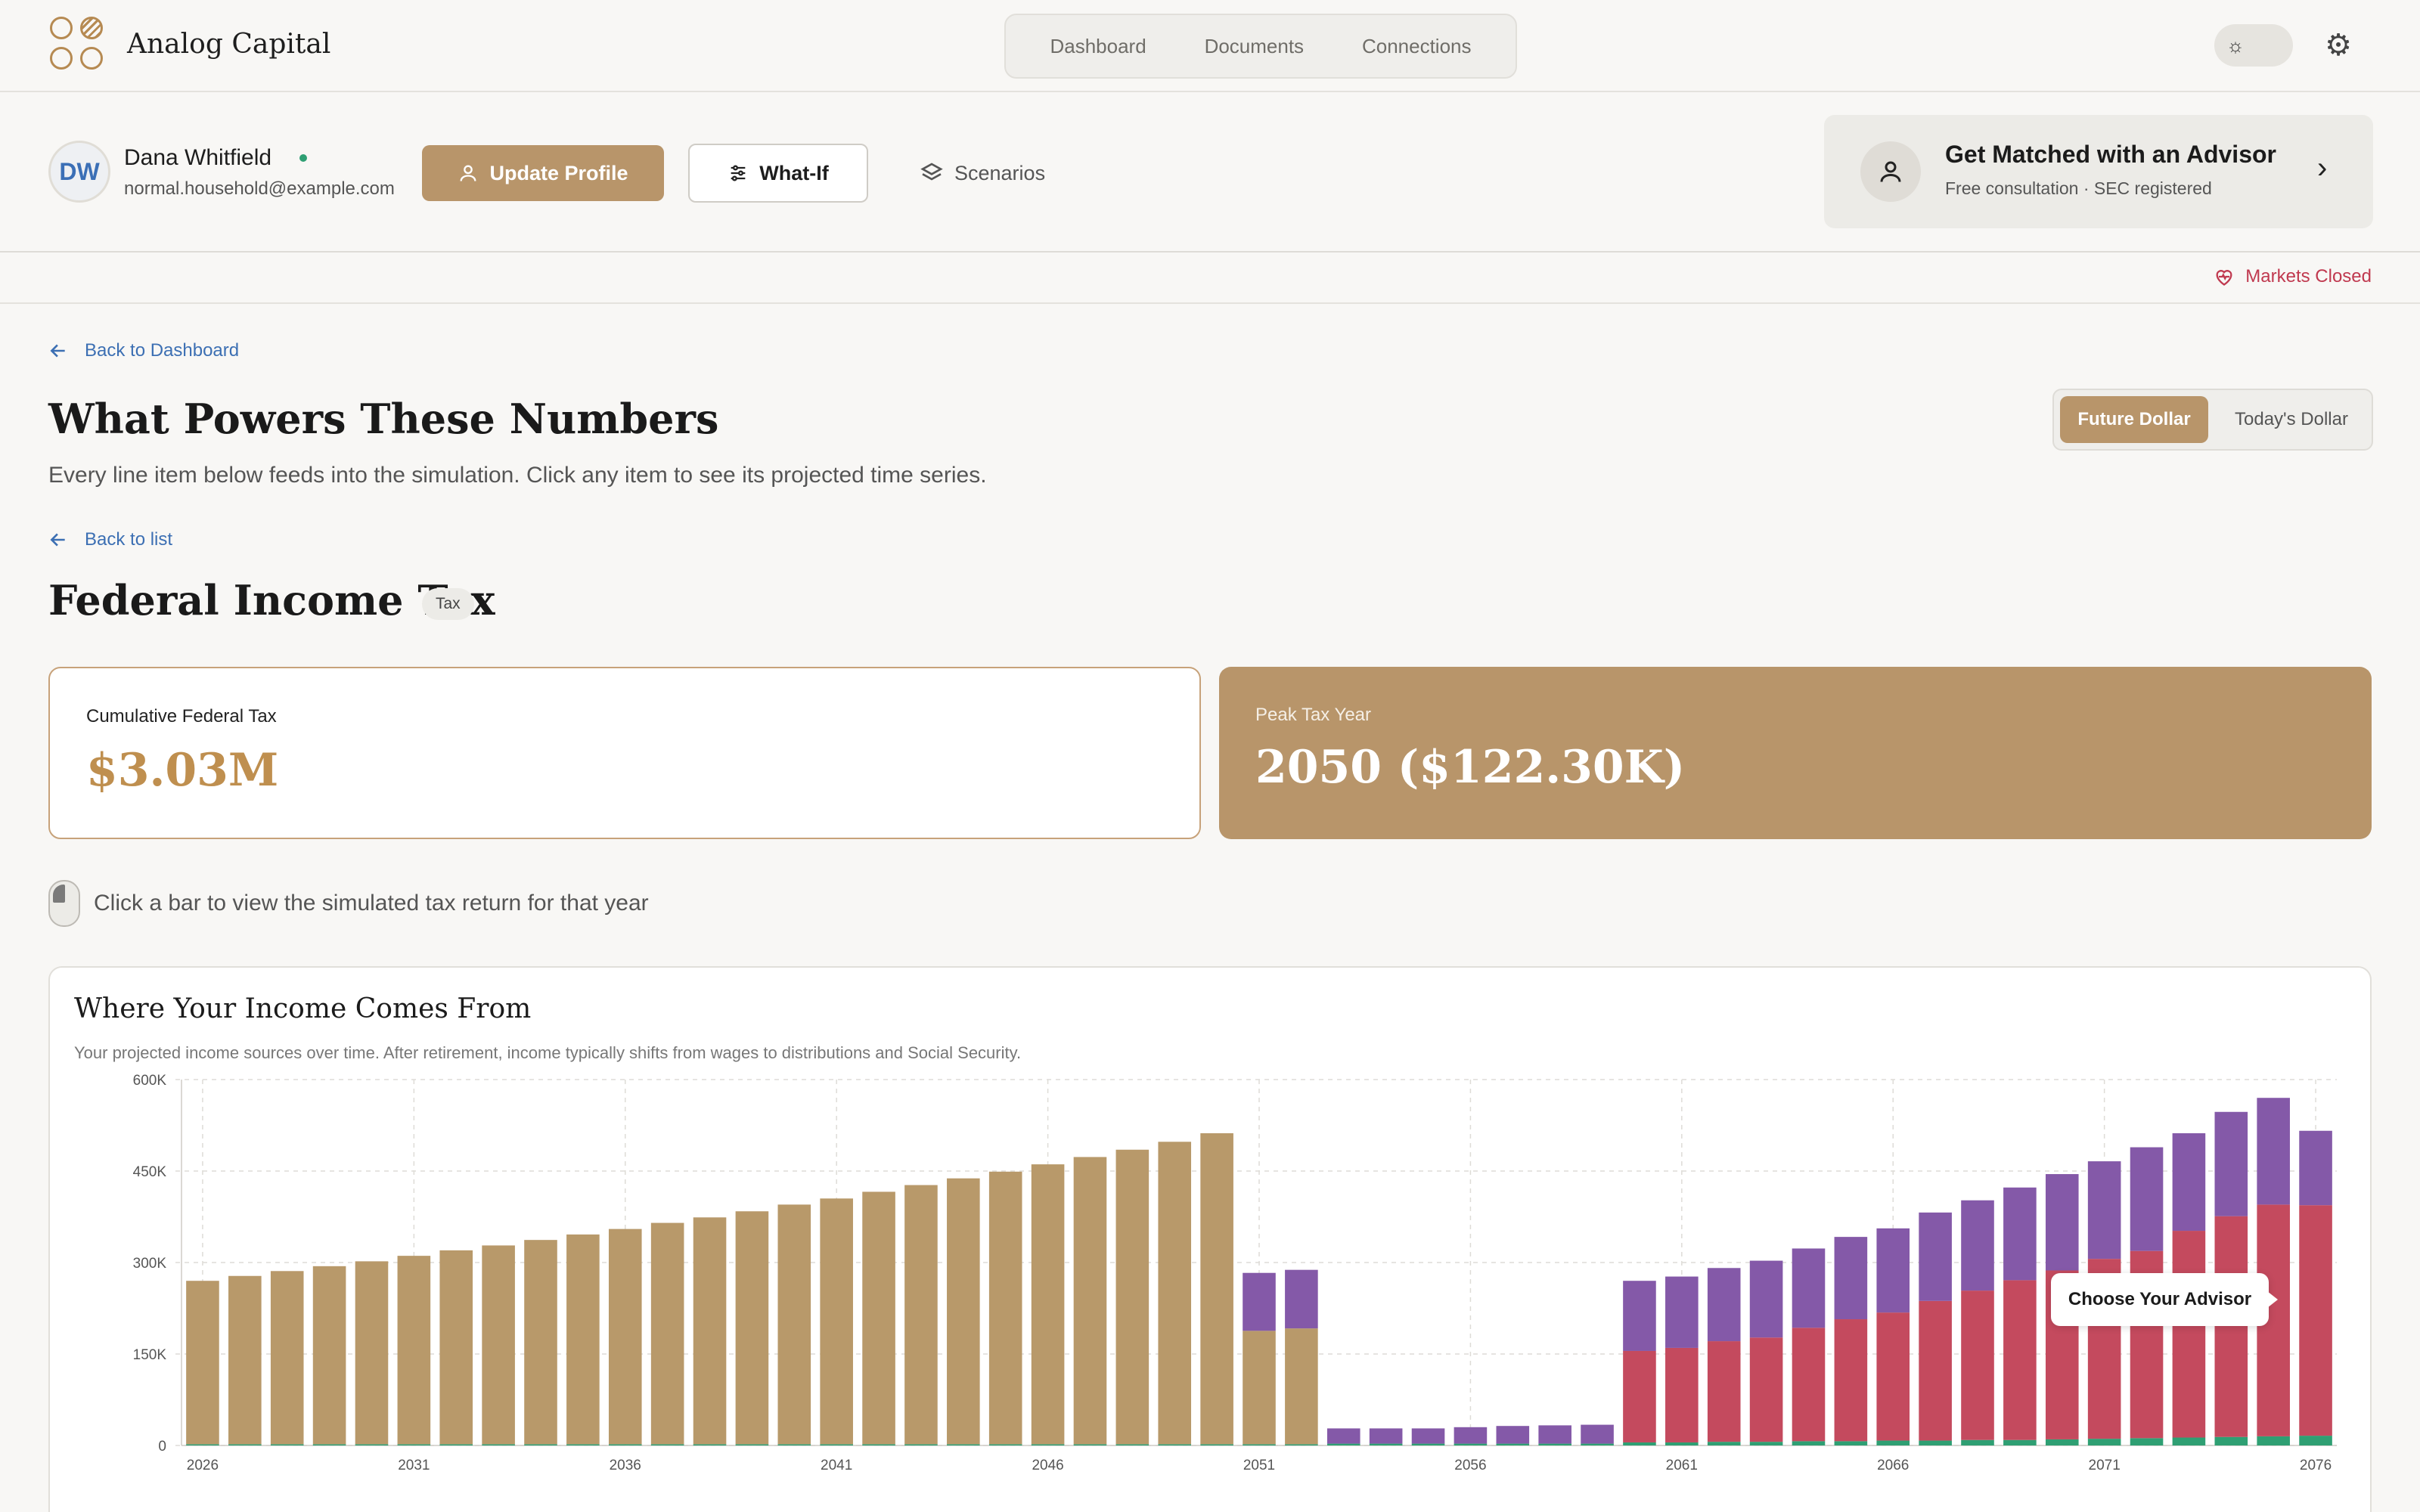 The width and height of the screenshot is (2420, 1512). What do you see at coordinates (79, 172) in the screenshot?
I see `avatar: DW` at bounding box center [79, 172].